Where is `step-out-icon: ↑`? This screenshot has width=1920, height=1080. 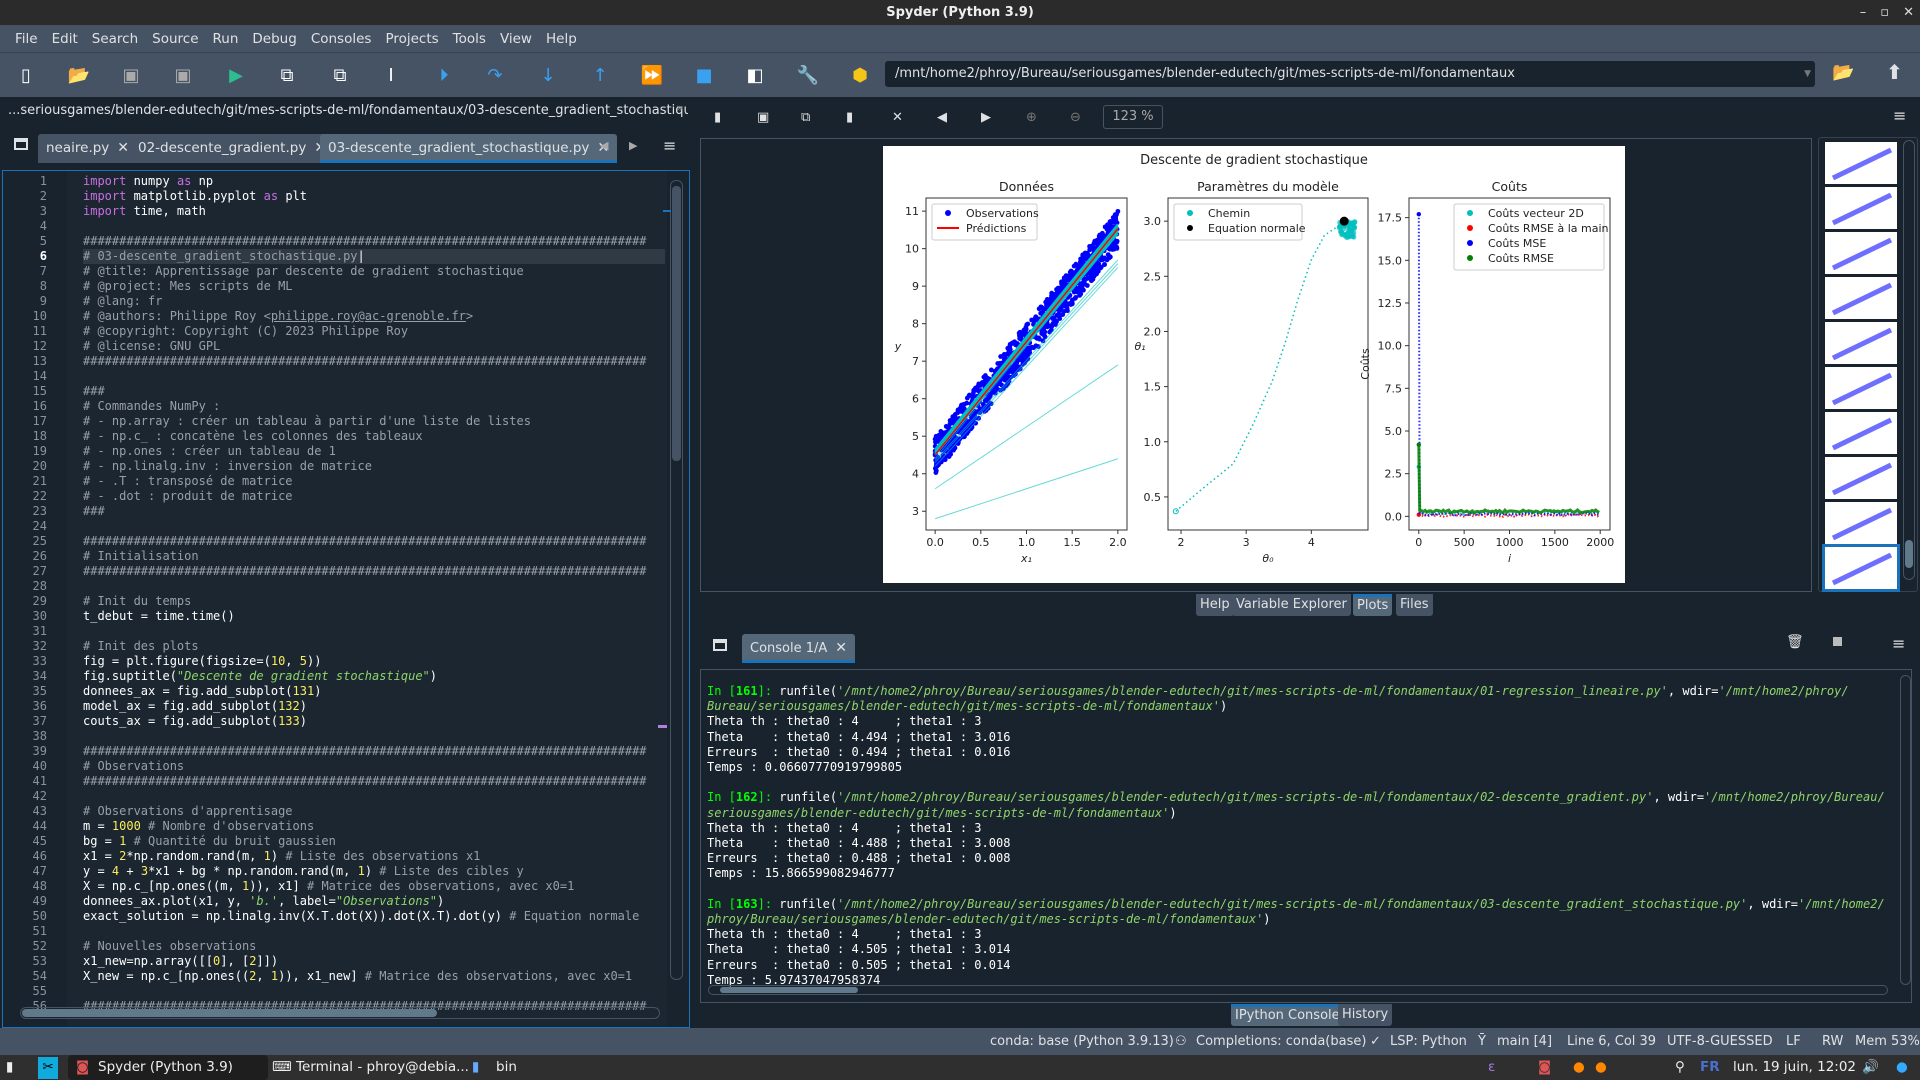 step-out-icon: ↑ is located at coordinates (600, 75).